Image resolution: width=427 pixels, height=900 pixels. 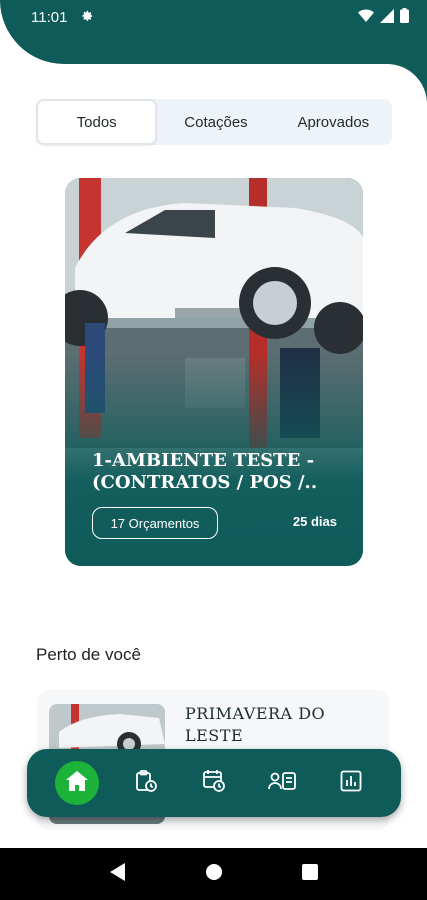 I want to click on tab-label: Cotações, so click(x=216, y=122).